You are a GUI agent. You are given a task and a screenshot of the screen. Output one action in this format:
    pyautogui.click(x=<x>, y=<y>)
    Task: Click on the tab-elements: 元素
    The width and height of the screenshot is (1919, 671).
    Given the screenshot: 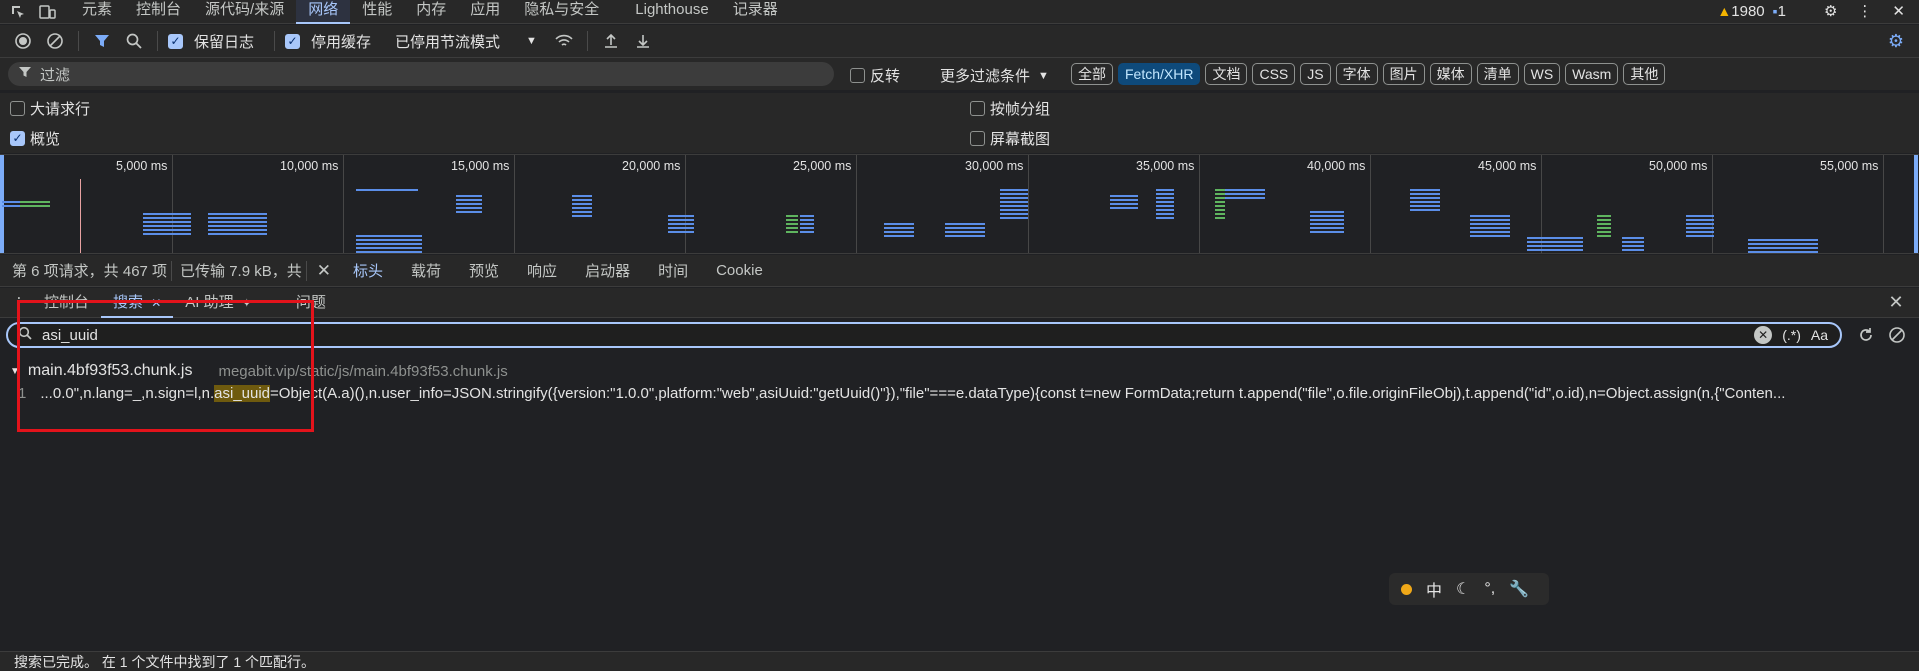 What is the action you would take?
    pyautogui.click(x=97, y=12)
    